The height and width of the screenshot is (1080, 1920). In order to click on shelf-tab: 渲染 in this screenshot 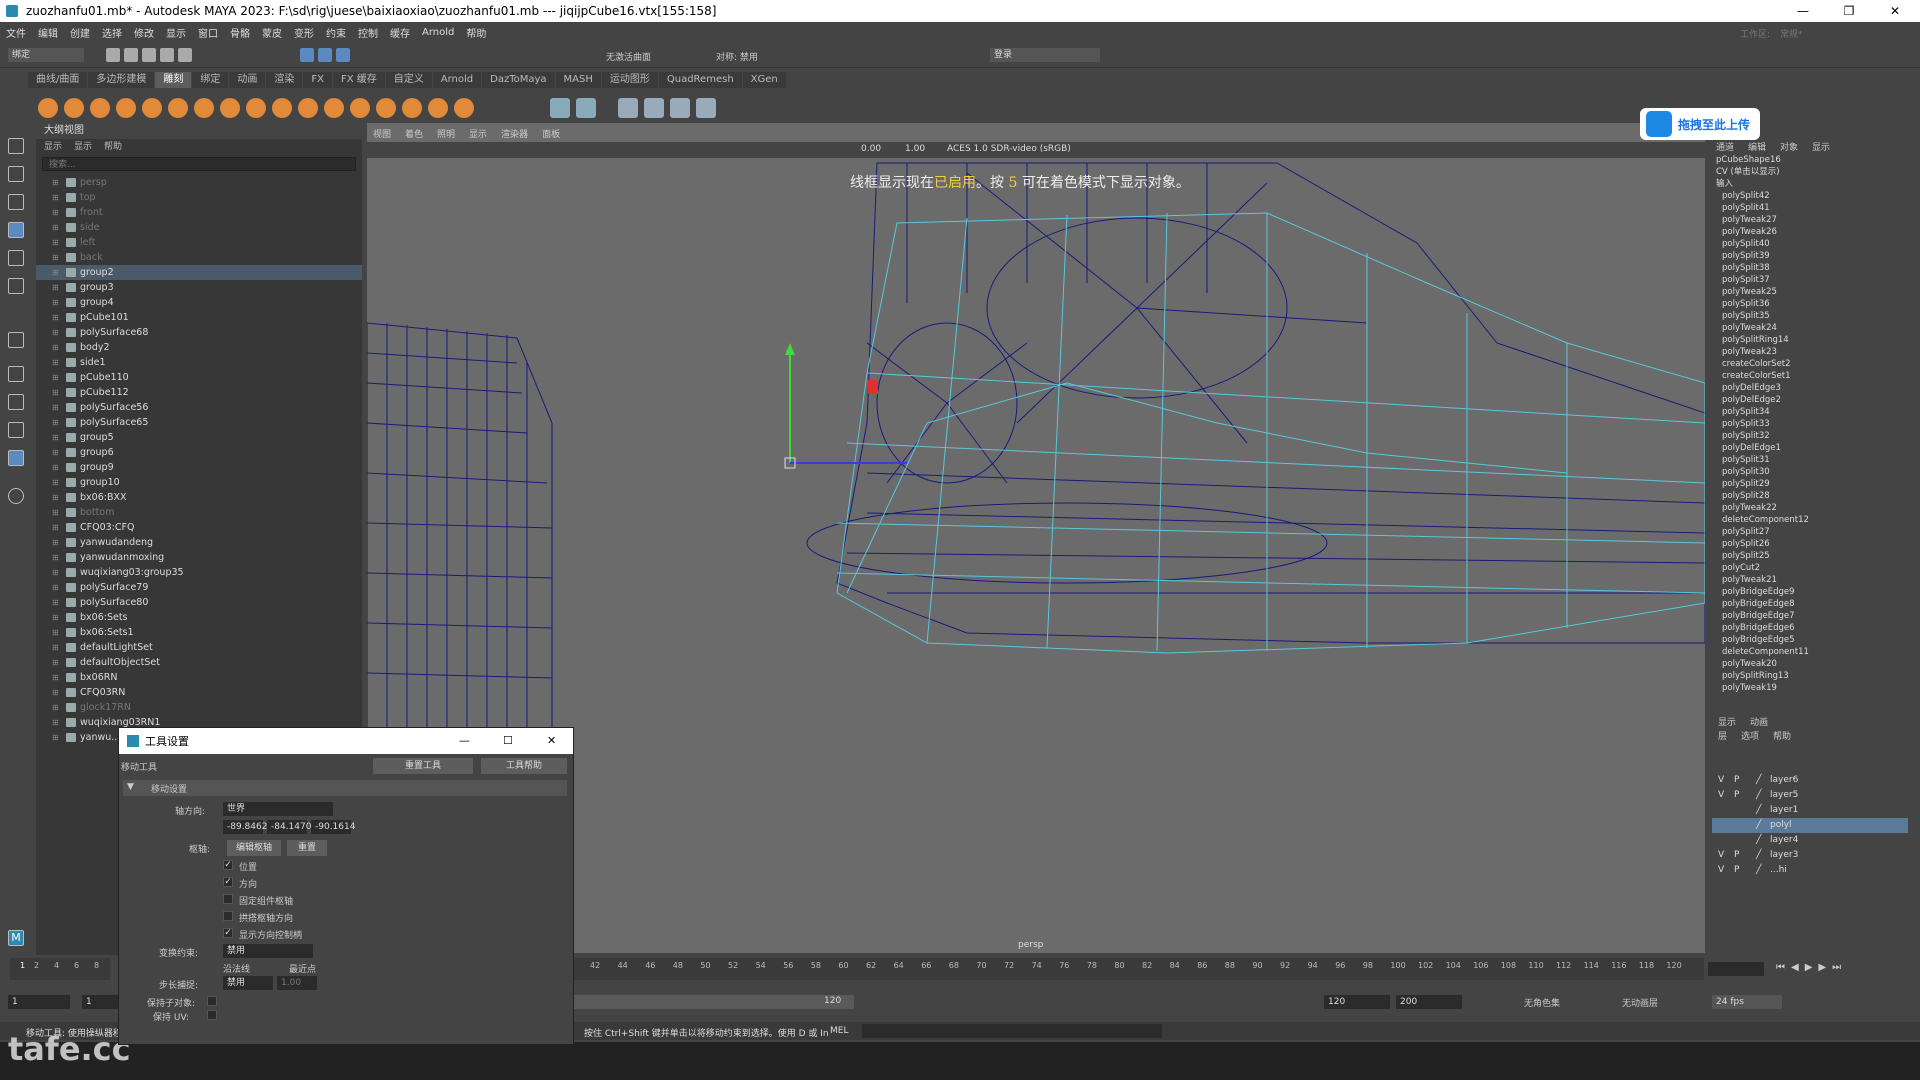, I will do `click(284, 80)`.